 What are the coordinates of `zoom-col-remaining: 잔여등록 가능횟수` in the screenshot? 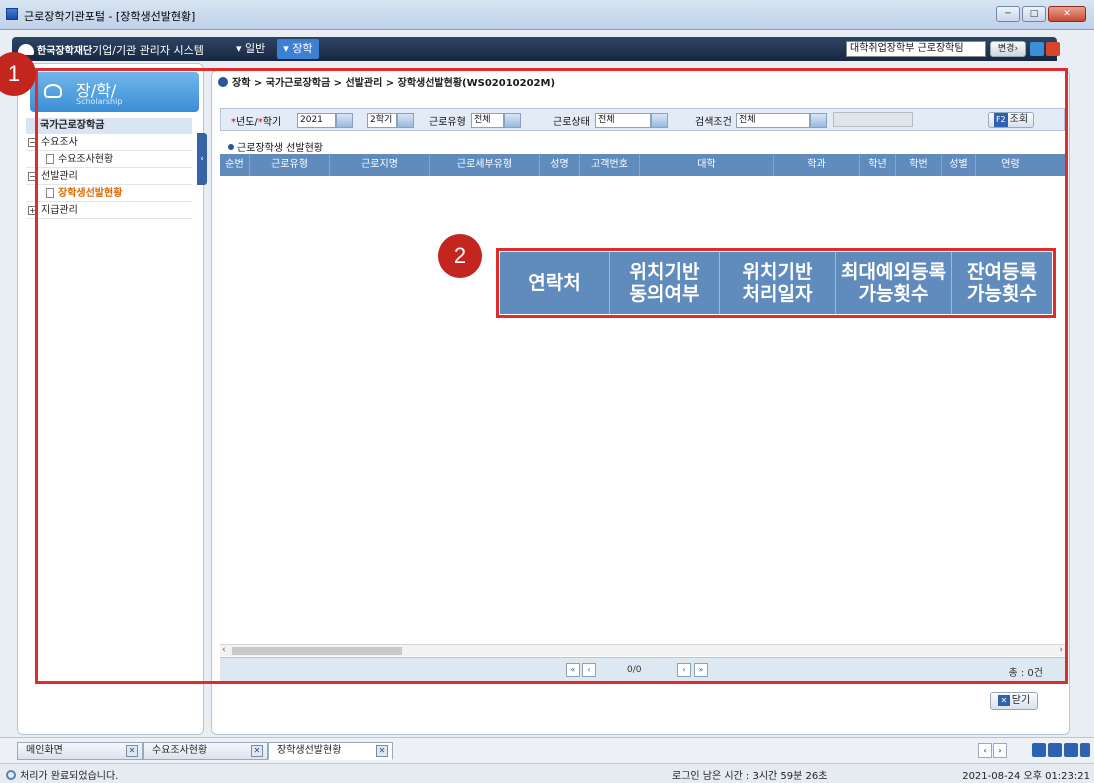 It's located at (1002, 283).